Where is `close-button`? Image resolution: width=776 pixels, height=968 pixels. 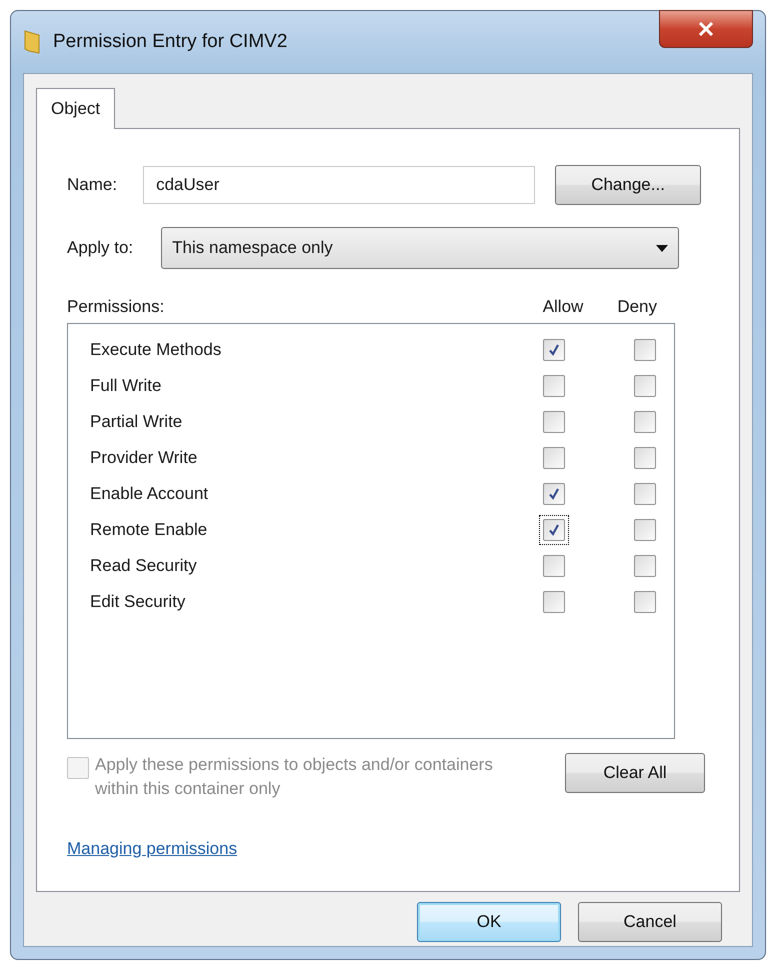 close-button is located at coordinates (706, 29).